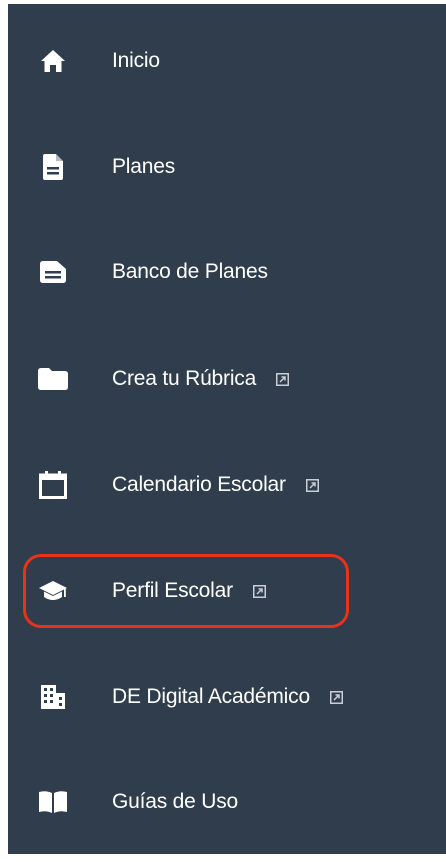 Image resolution: width=446 pixels, height=862 pixels. What do you see at coordinates (53, 591) in the screenshot?
I see `graduation-cap-icon` at bounding box center [53, 591].